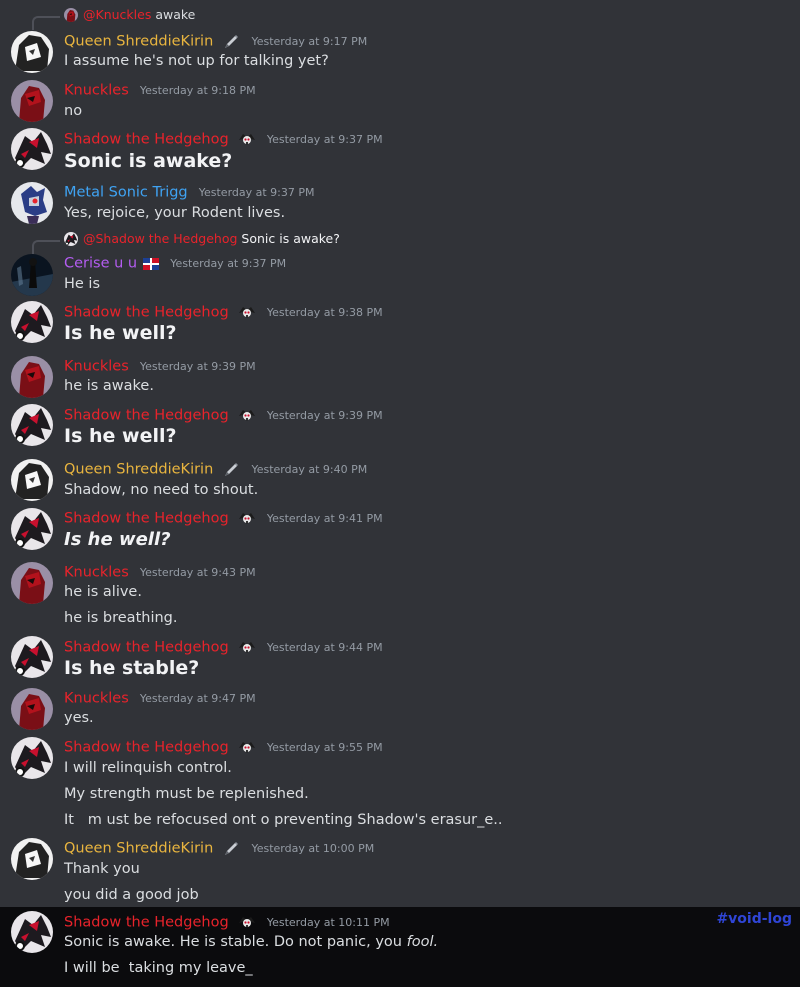 The width and height of the screenshot is (800, 987). What do you see at coordinates (117, 14) in the screenshot?
I see `reply-mention: @Knuckles` at bounding box center [117, 14].